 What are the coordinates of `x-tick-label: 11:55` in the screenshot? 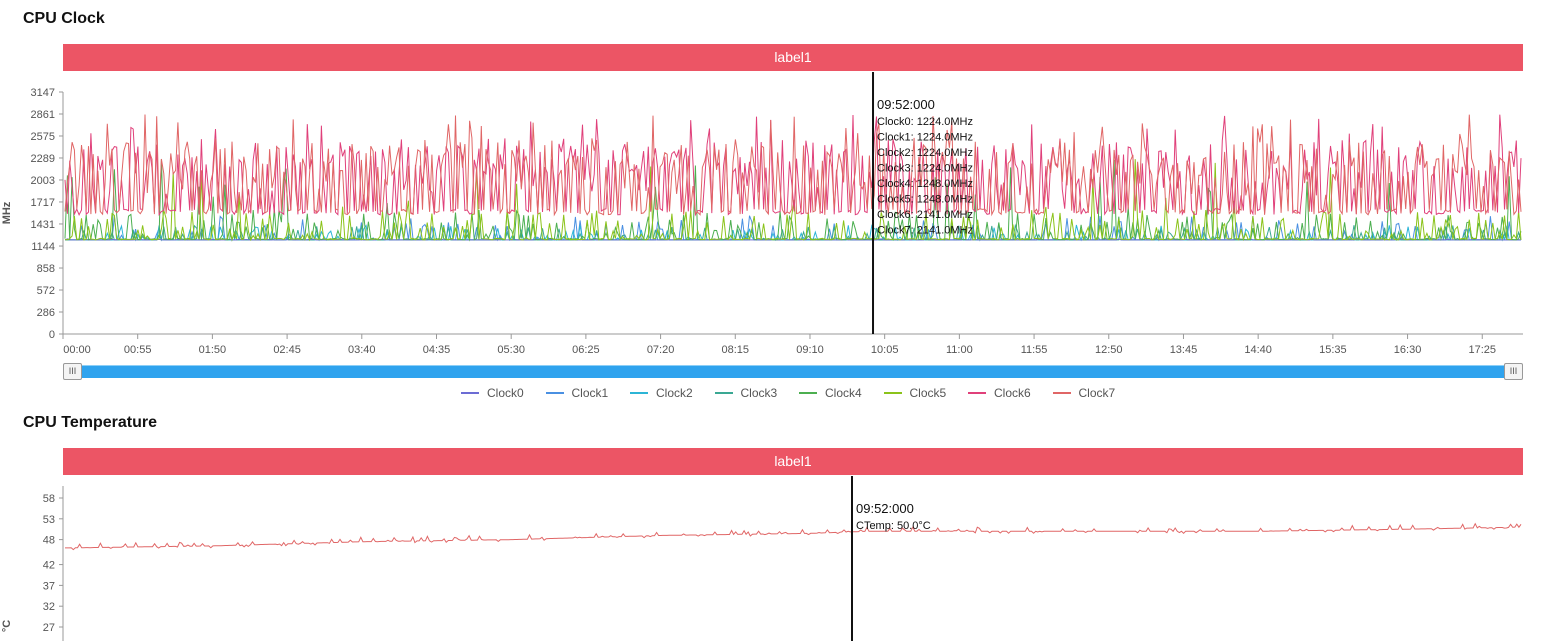 It's located at (1034, 350).